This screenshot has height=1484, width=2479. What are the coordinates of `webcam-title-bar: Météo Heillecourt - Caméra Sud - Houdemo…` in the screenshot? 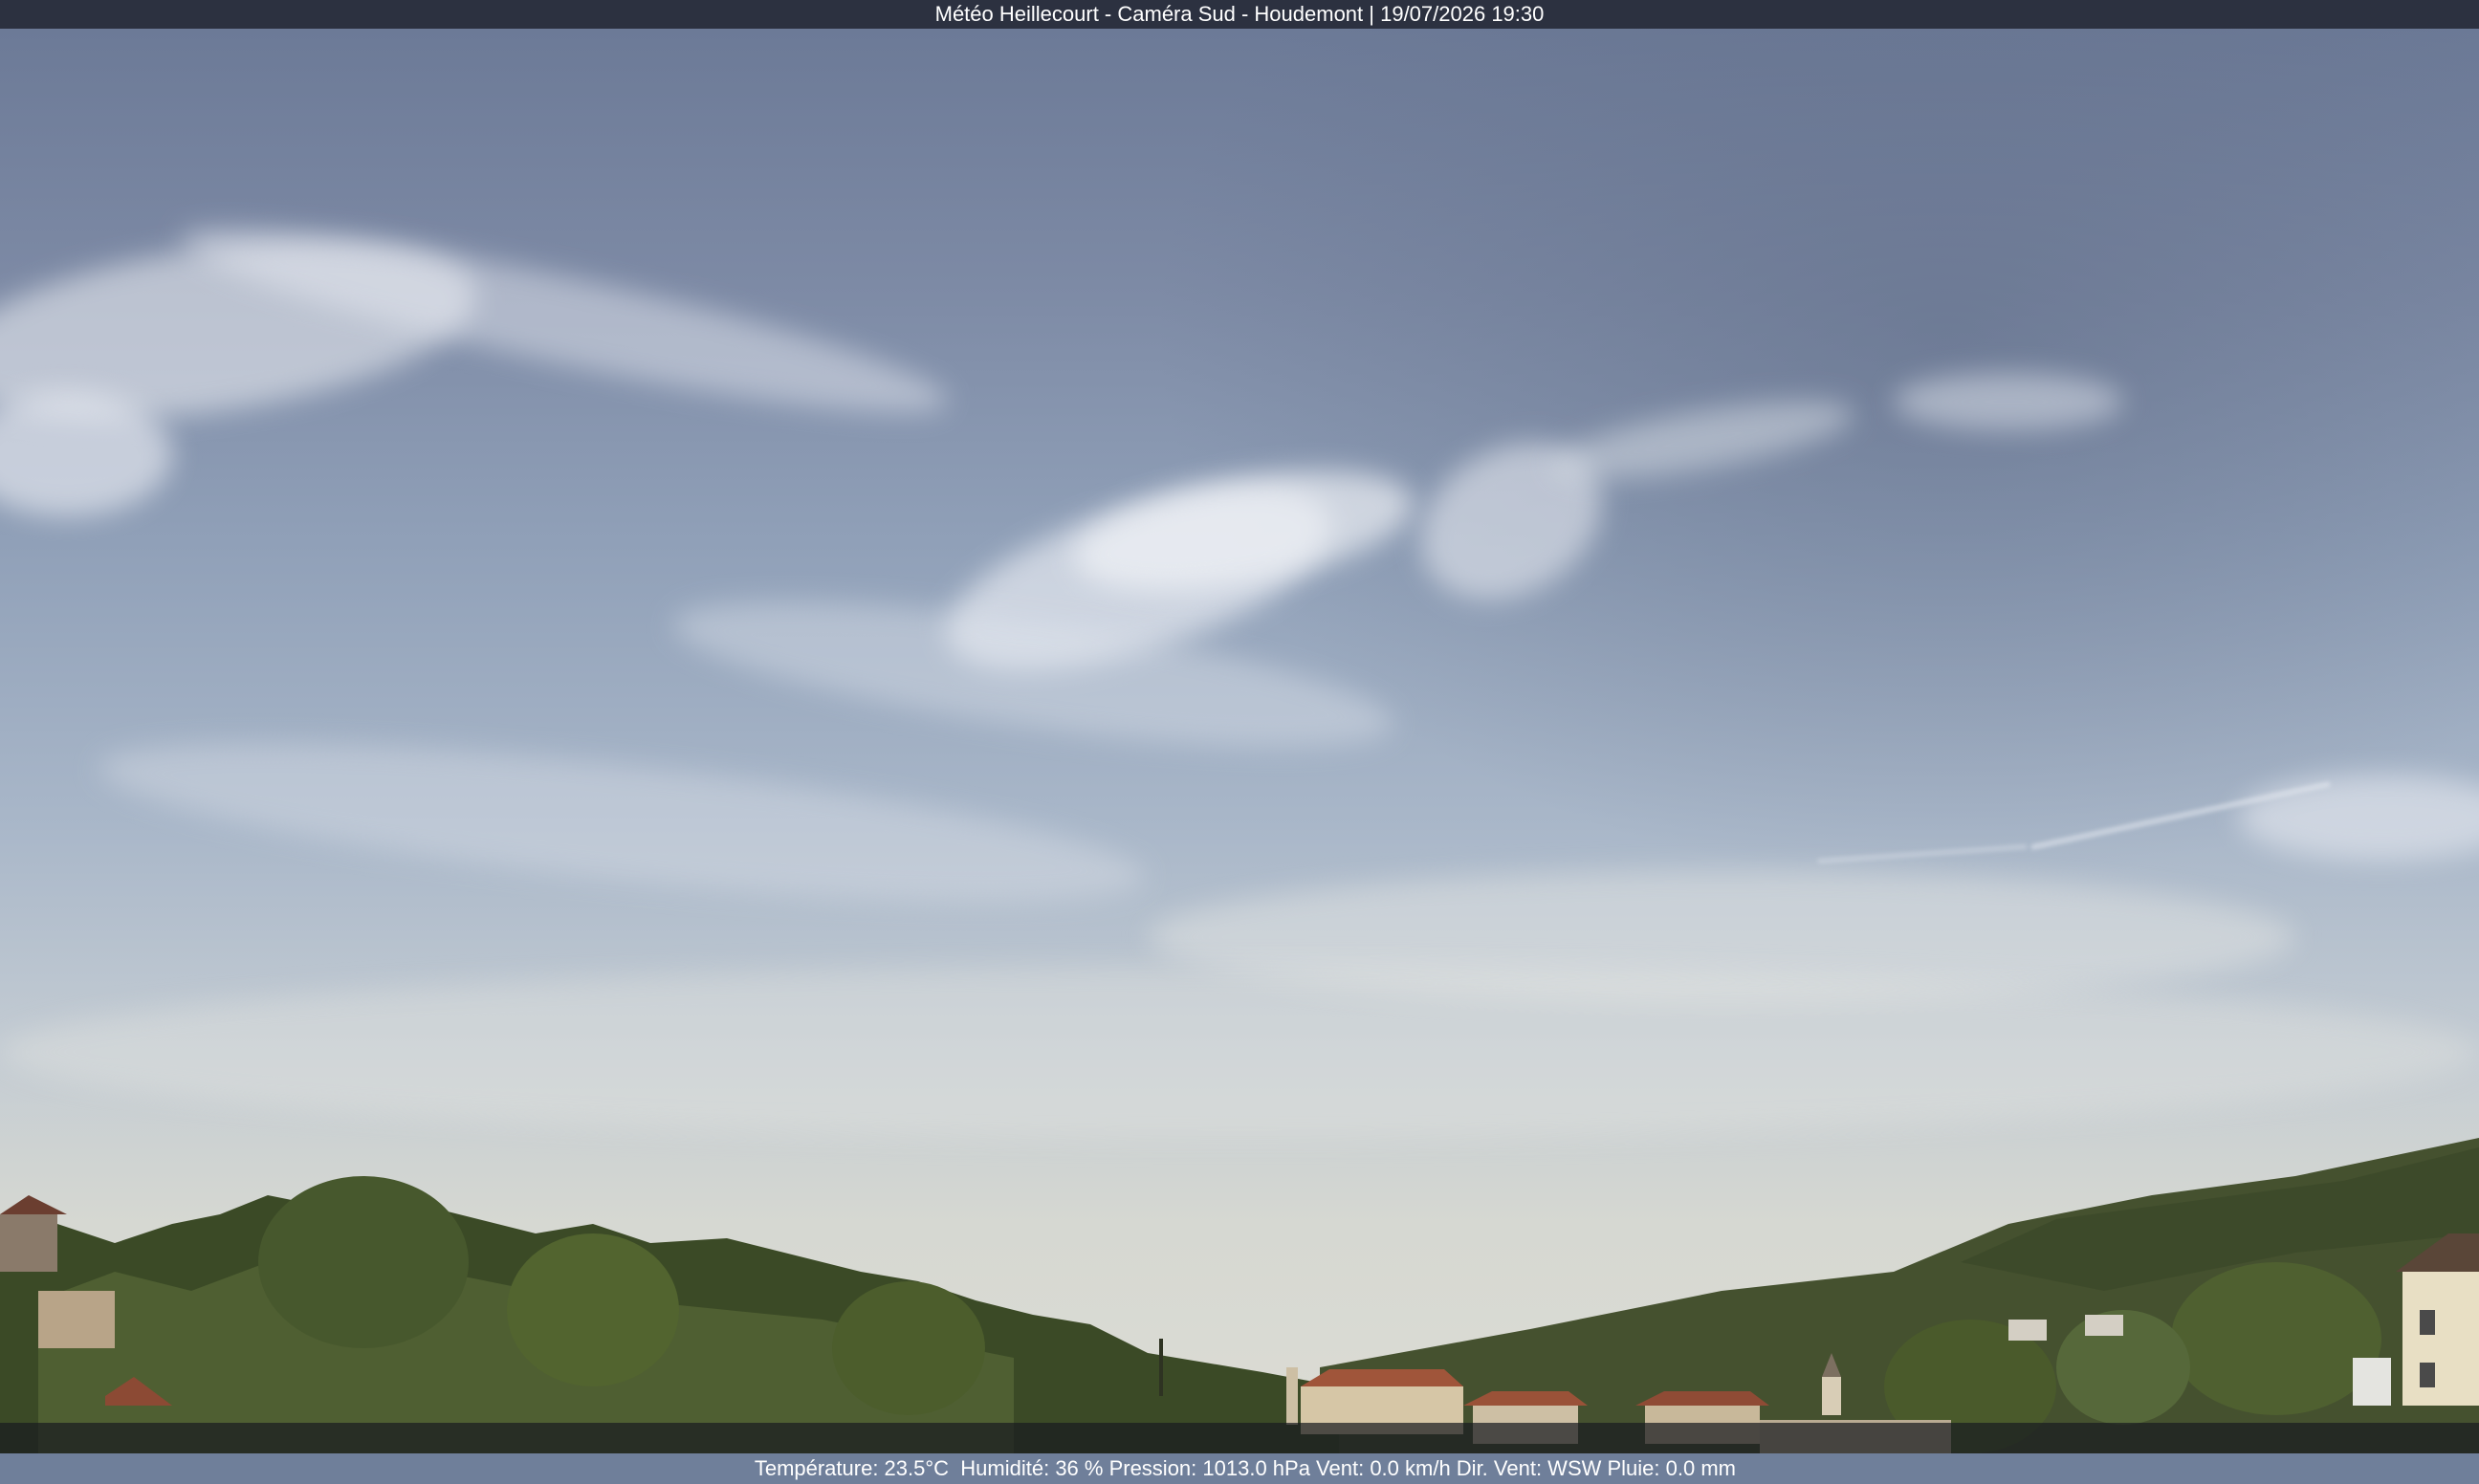 It's located at (1239, 15).